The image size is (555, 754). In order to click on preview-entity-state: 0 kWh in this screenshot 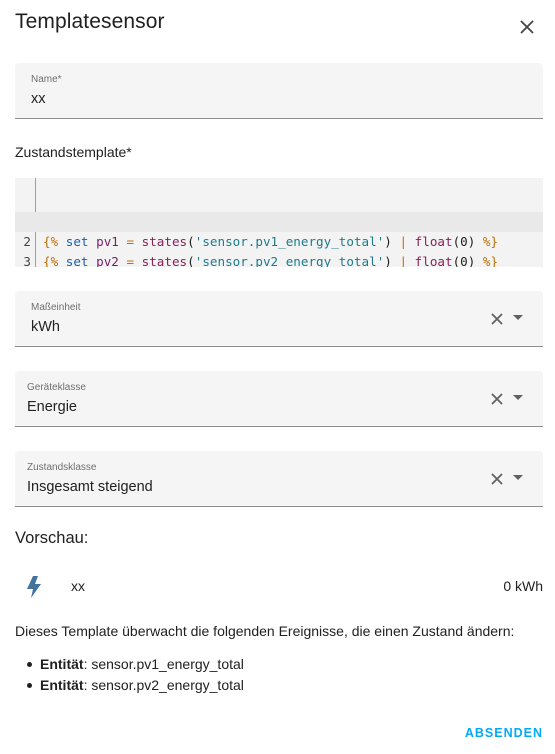, I will do `click(523, 586)`.